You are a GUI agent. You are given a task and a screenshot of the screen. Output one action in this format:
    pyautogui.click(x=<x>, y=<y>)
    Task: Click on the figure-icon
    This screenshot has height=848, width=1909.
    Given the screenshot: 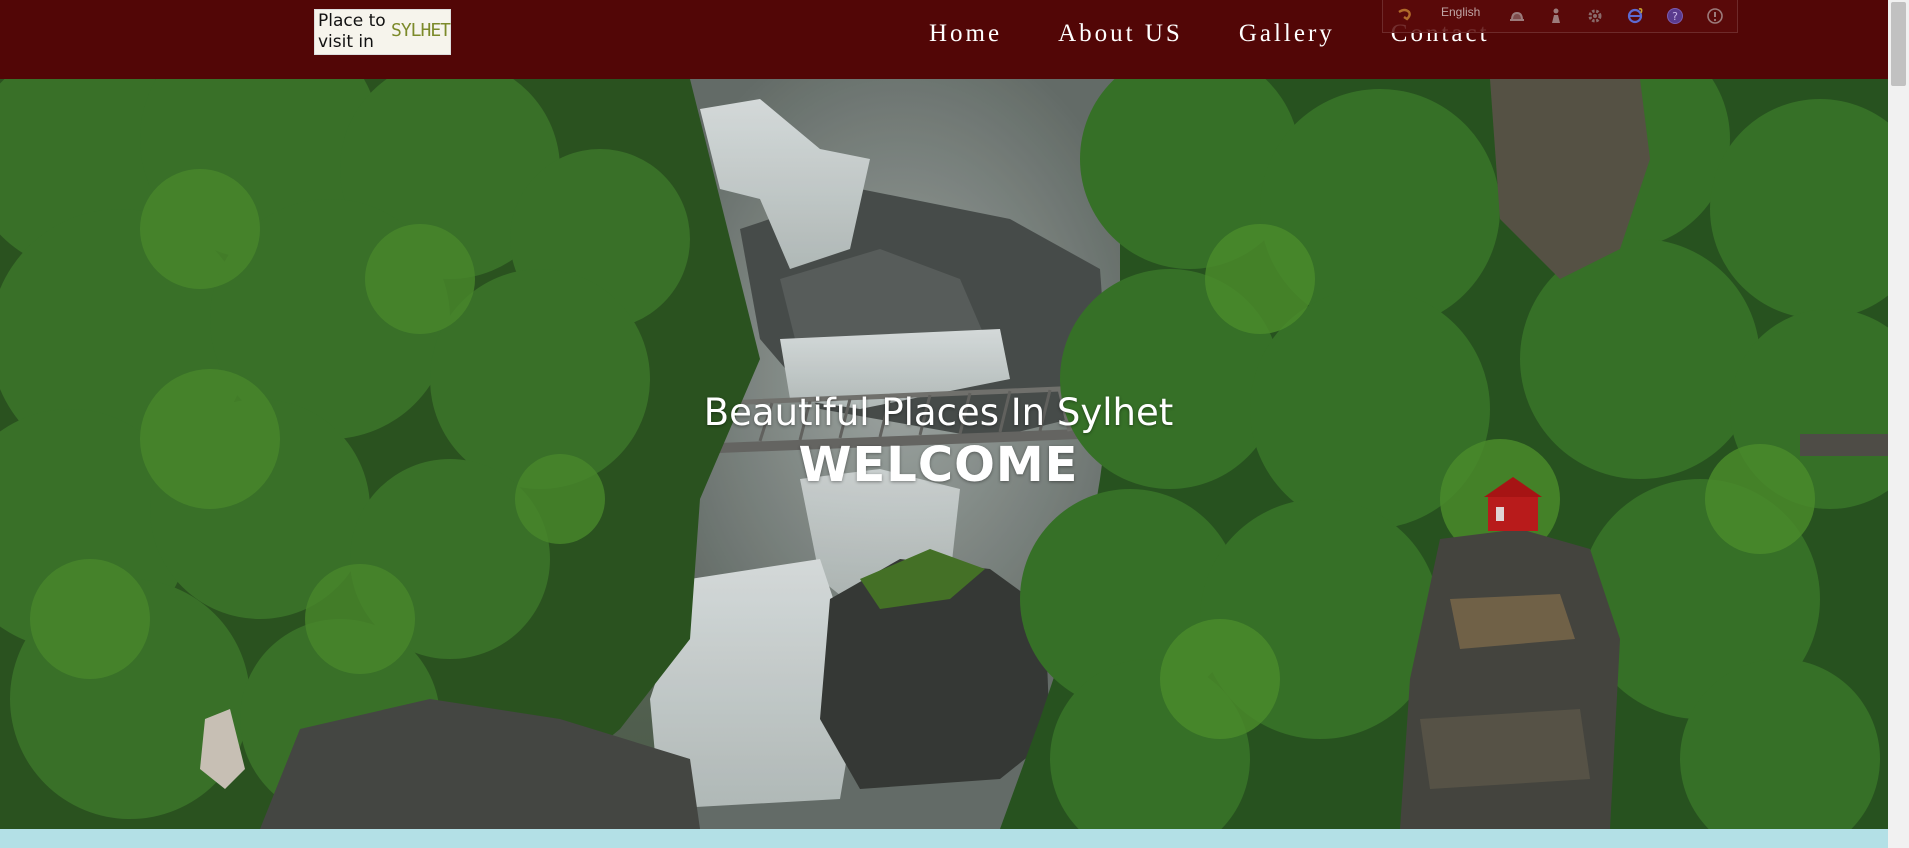 What is the action you would take?
    pyautogui.click(x=1556, y=16)
    